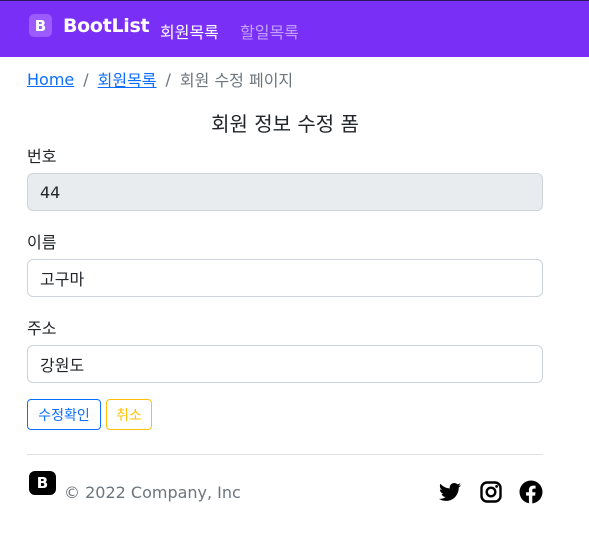  I want to click on submit-edit-button: 수정확인, so click(64, 414).